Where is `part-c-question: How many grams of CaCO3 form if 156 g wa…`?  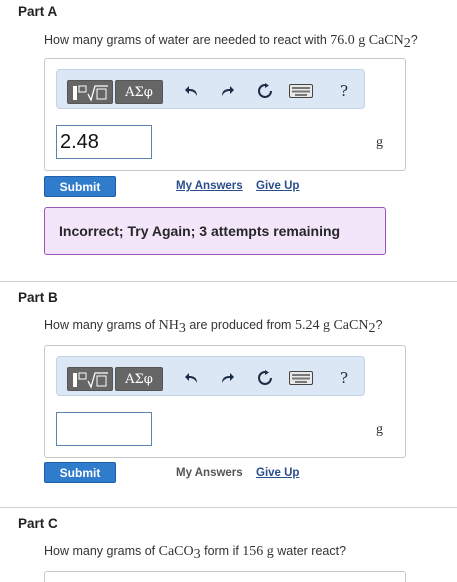 part-c-question: How many grams of CaCO3 form if 156 g wa… is located at coordinates (195, 553).